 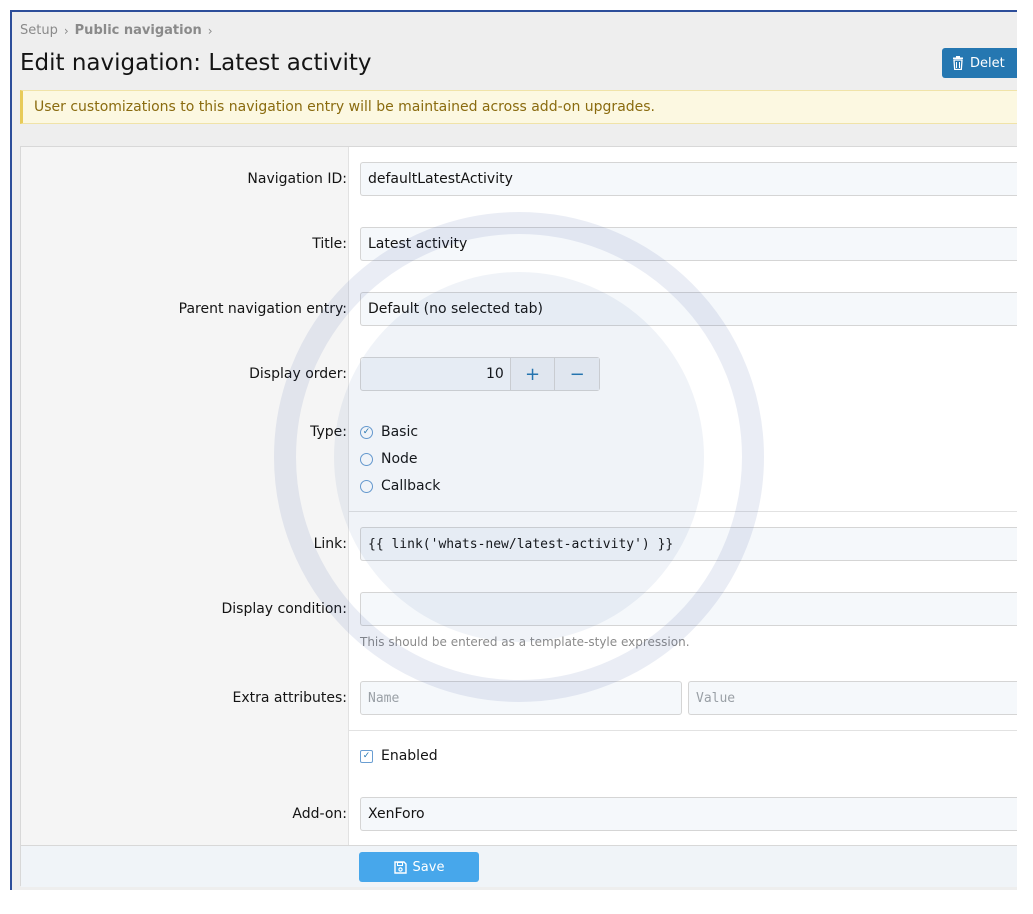 I want to click on link-label: Link:, so click(x=330, y=544).